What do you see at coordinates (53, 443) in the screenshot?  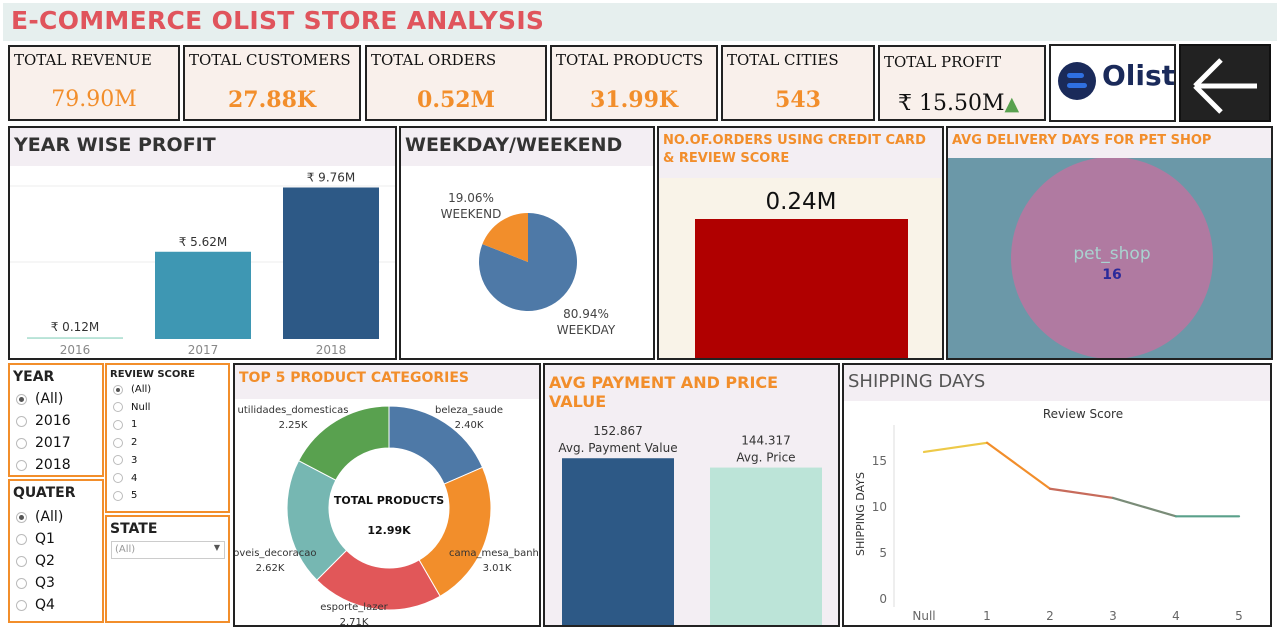 I see `filter-option-label: 2017` at bounding box center [53, 443].